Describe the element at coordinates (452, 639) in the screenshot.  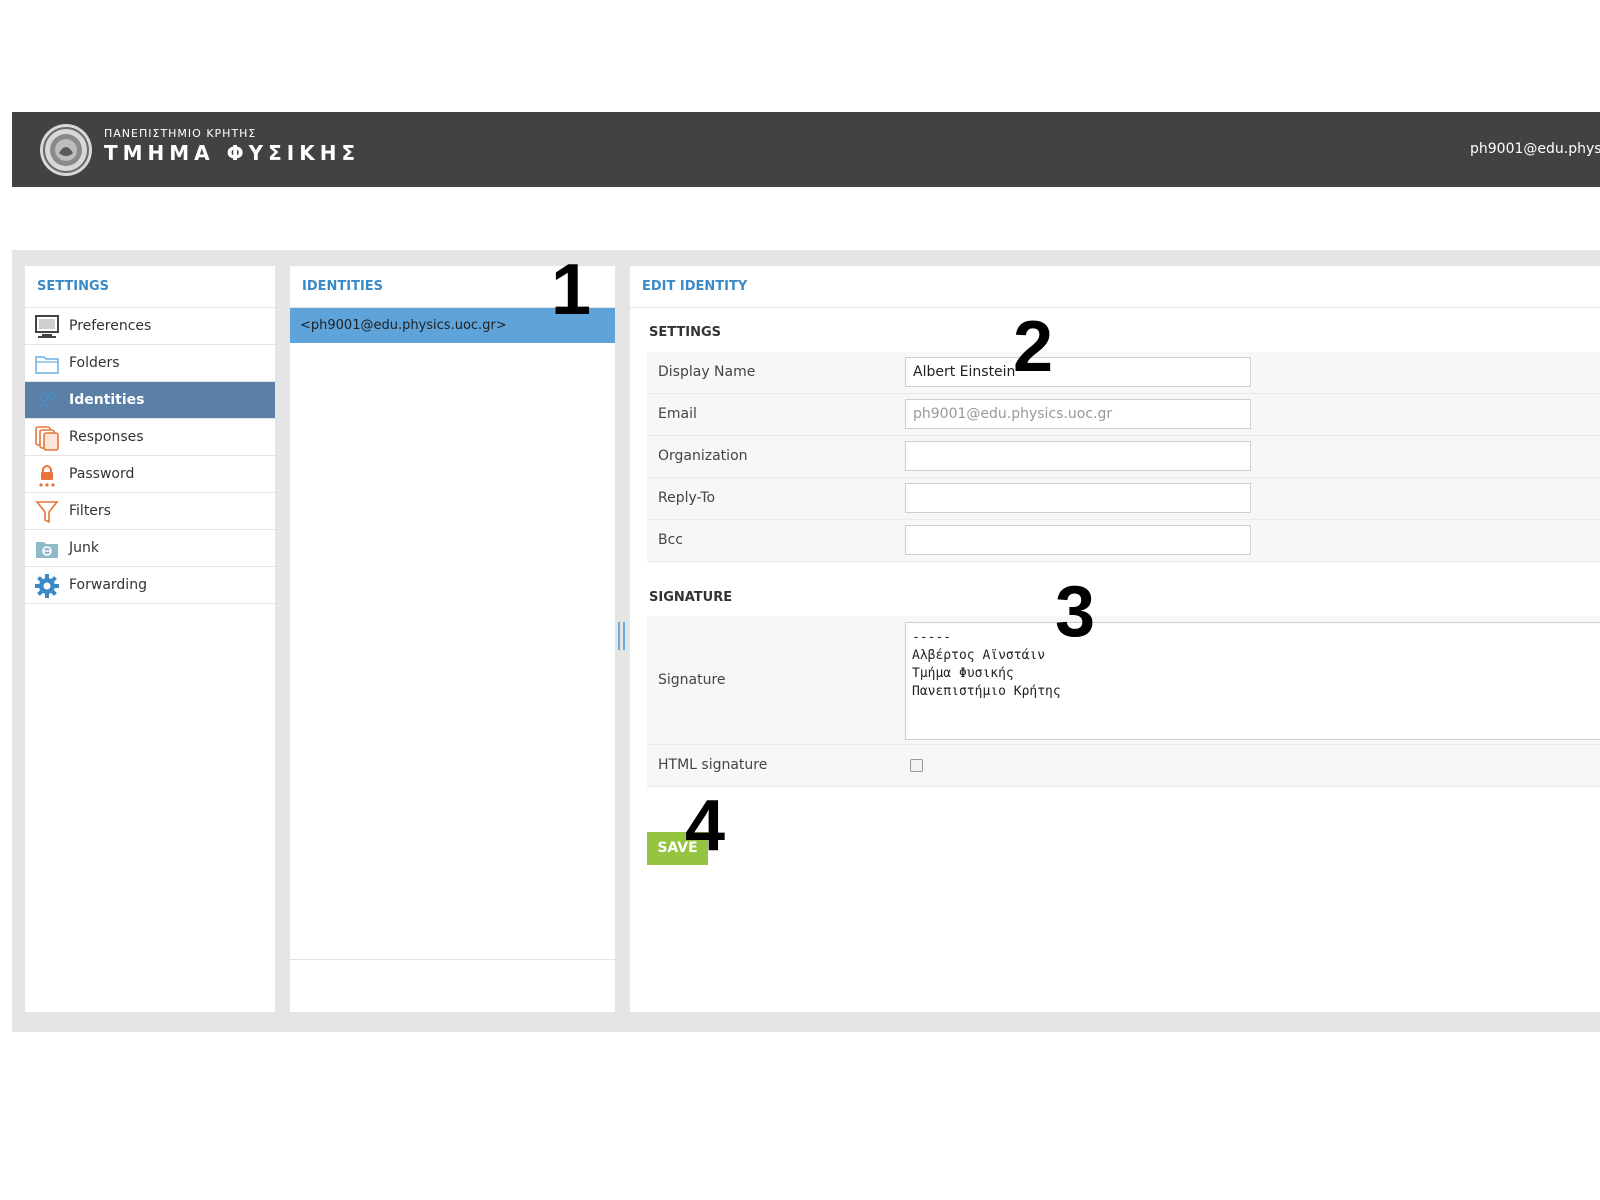
I see `identities-panel: IDENTITIES <ph9001@edu.physics.uoc.gr>` at that location.